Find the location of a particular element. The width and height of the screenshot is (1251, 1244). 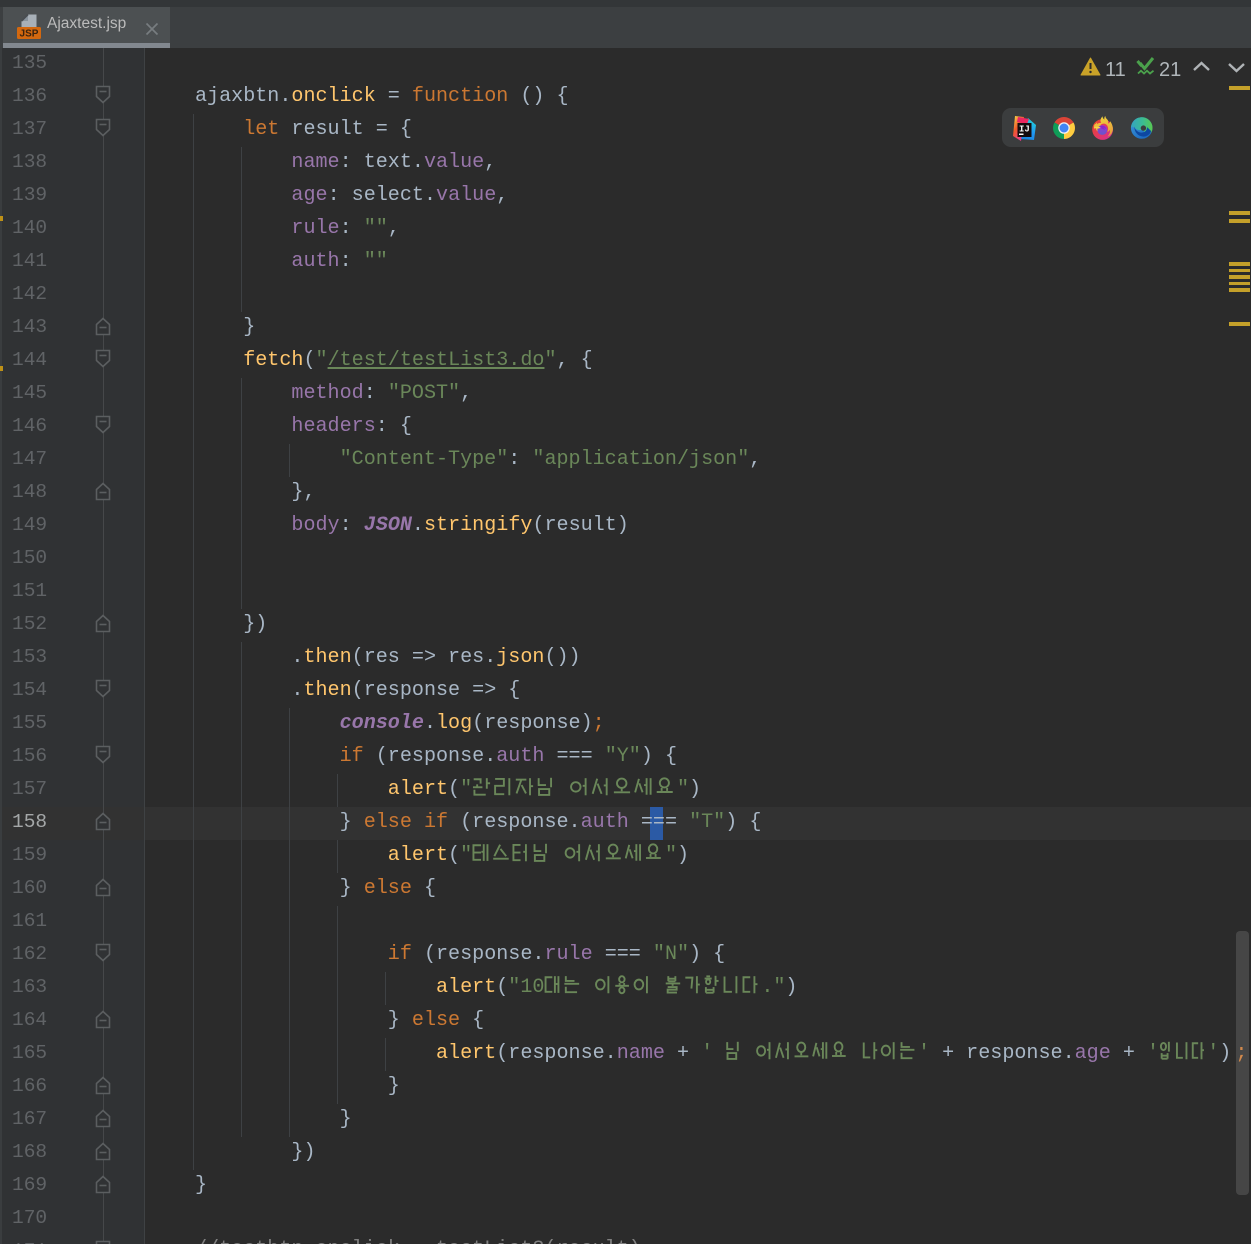

svg-text: IJ is located at coordinates (1024, 130).